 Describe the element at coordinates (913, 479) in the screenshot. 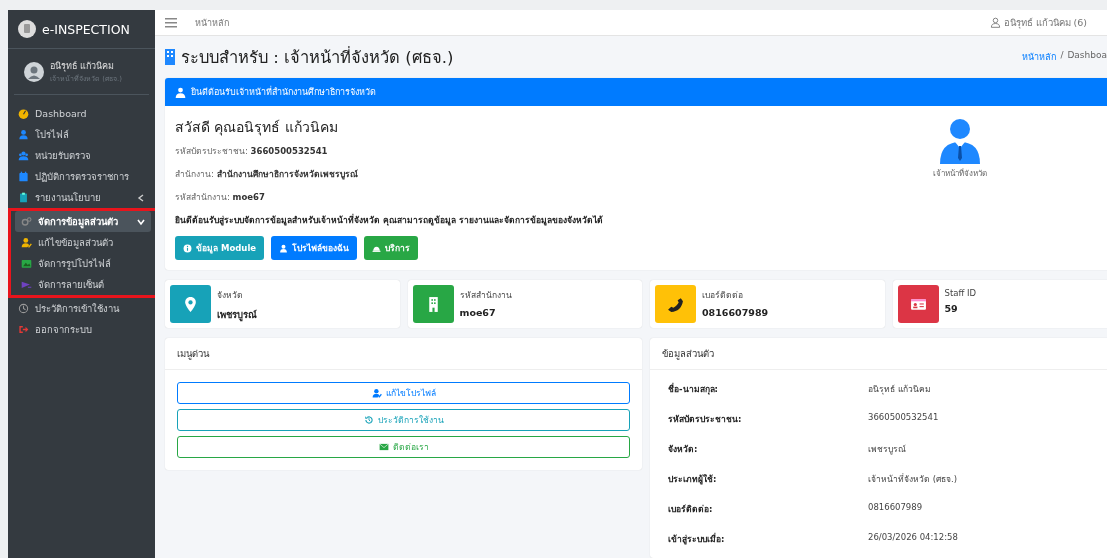

I see `field-value: เจ้าหน้าที่จังหวัด (ศธจ.)` at that location.